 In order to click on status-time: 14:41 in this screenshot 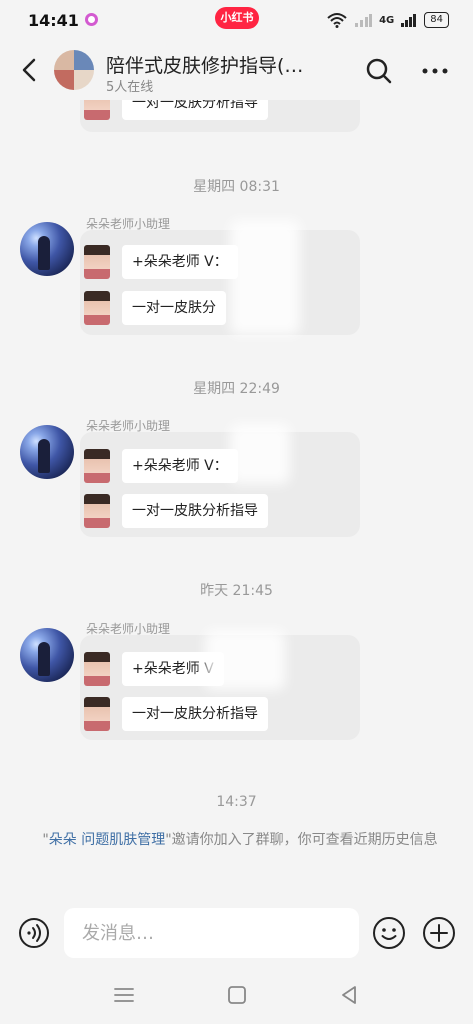, I will do `click(53, 20)`.